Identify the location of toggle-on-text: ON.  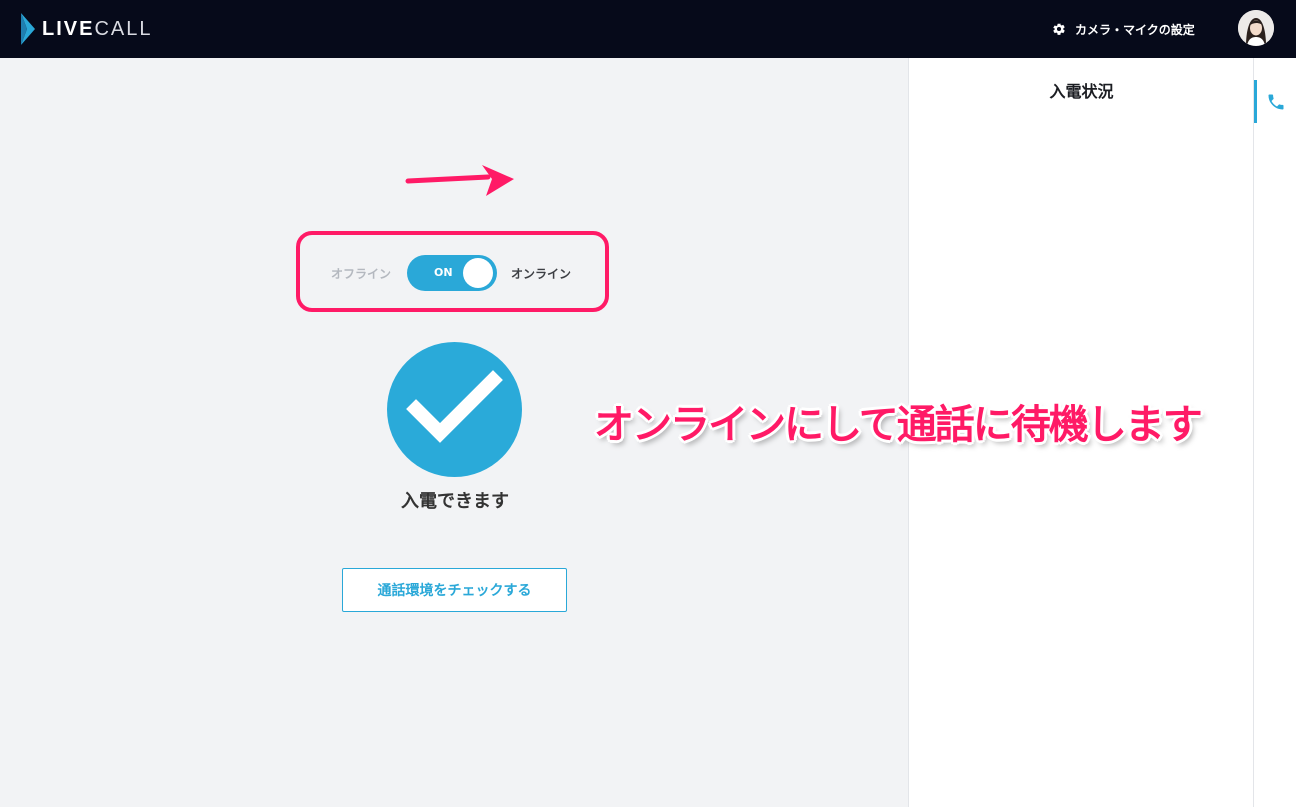
(443, 272).